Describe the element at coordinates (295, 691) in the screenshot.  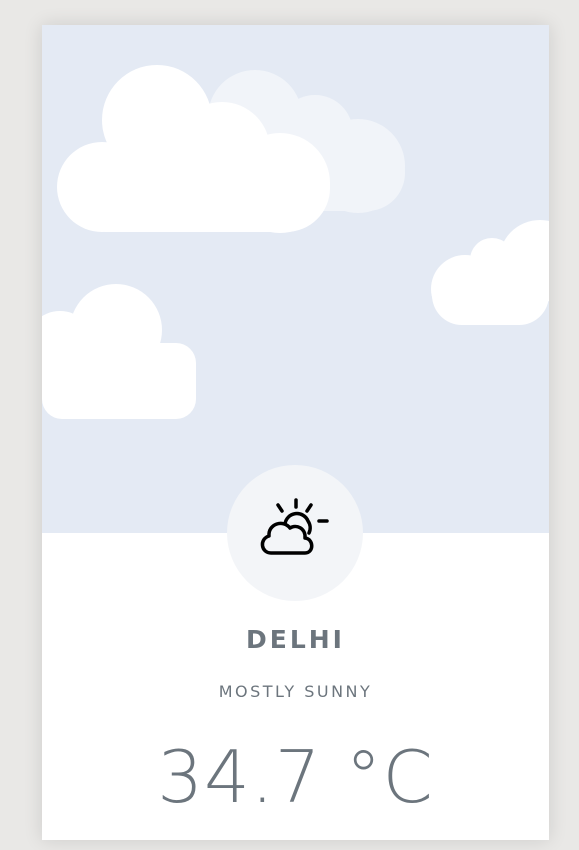
I see `weather-condition: MOSTLY SUNNY` at that location.